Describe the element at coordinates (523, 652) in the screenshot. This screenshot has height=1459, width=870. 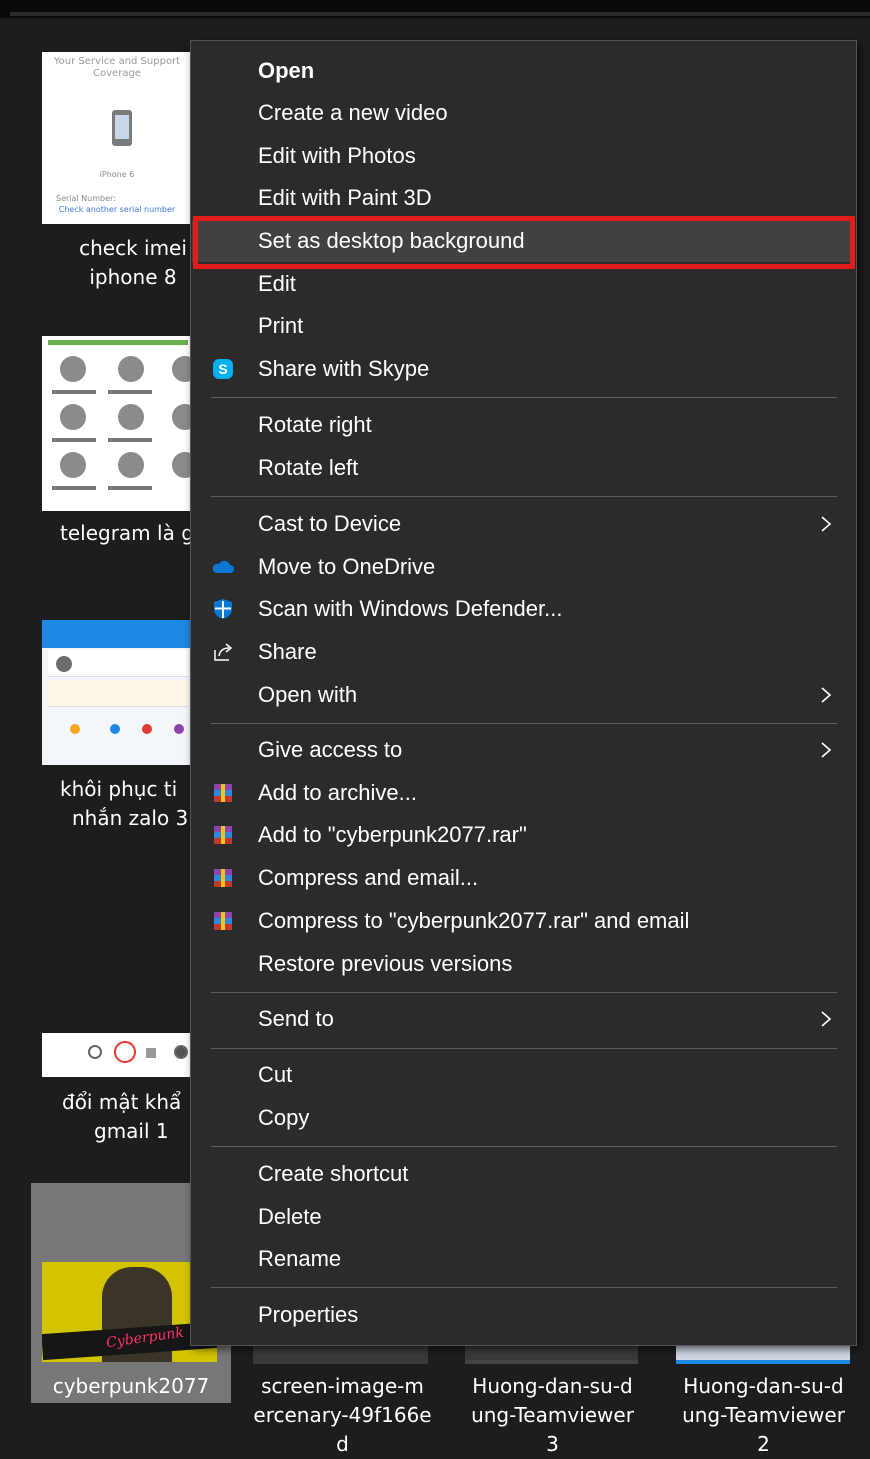
I see `menu-item-share: Share` at that location.